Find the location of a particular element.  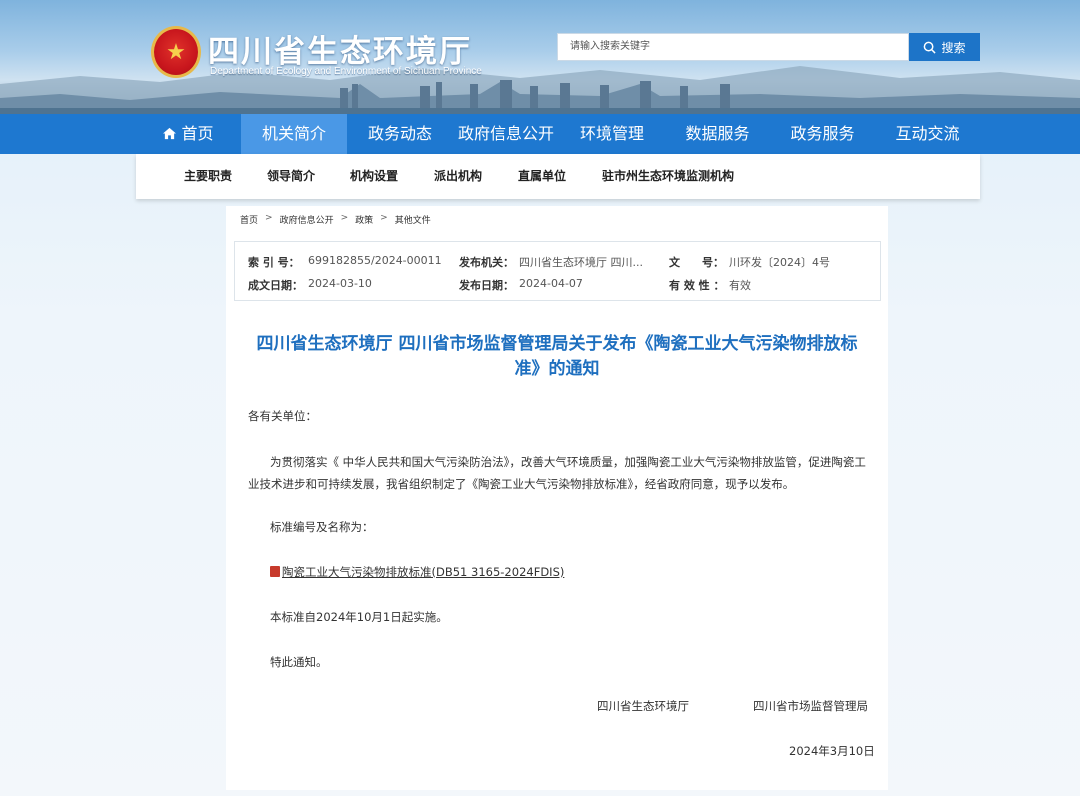

published-date-value: 2024-04-07 is located at coordinates (551, 283).